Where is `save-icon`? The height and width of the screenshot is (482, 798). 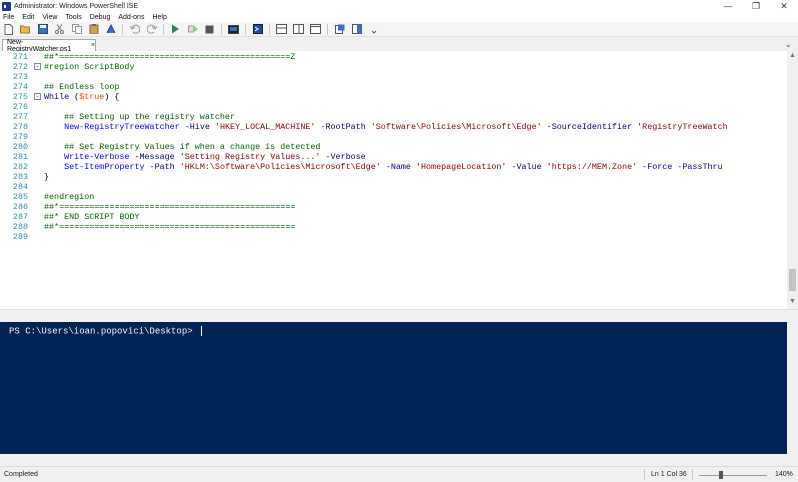 save-icon is located at coordinates (42, 29).